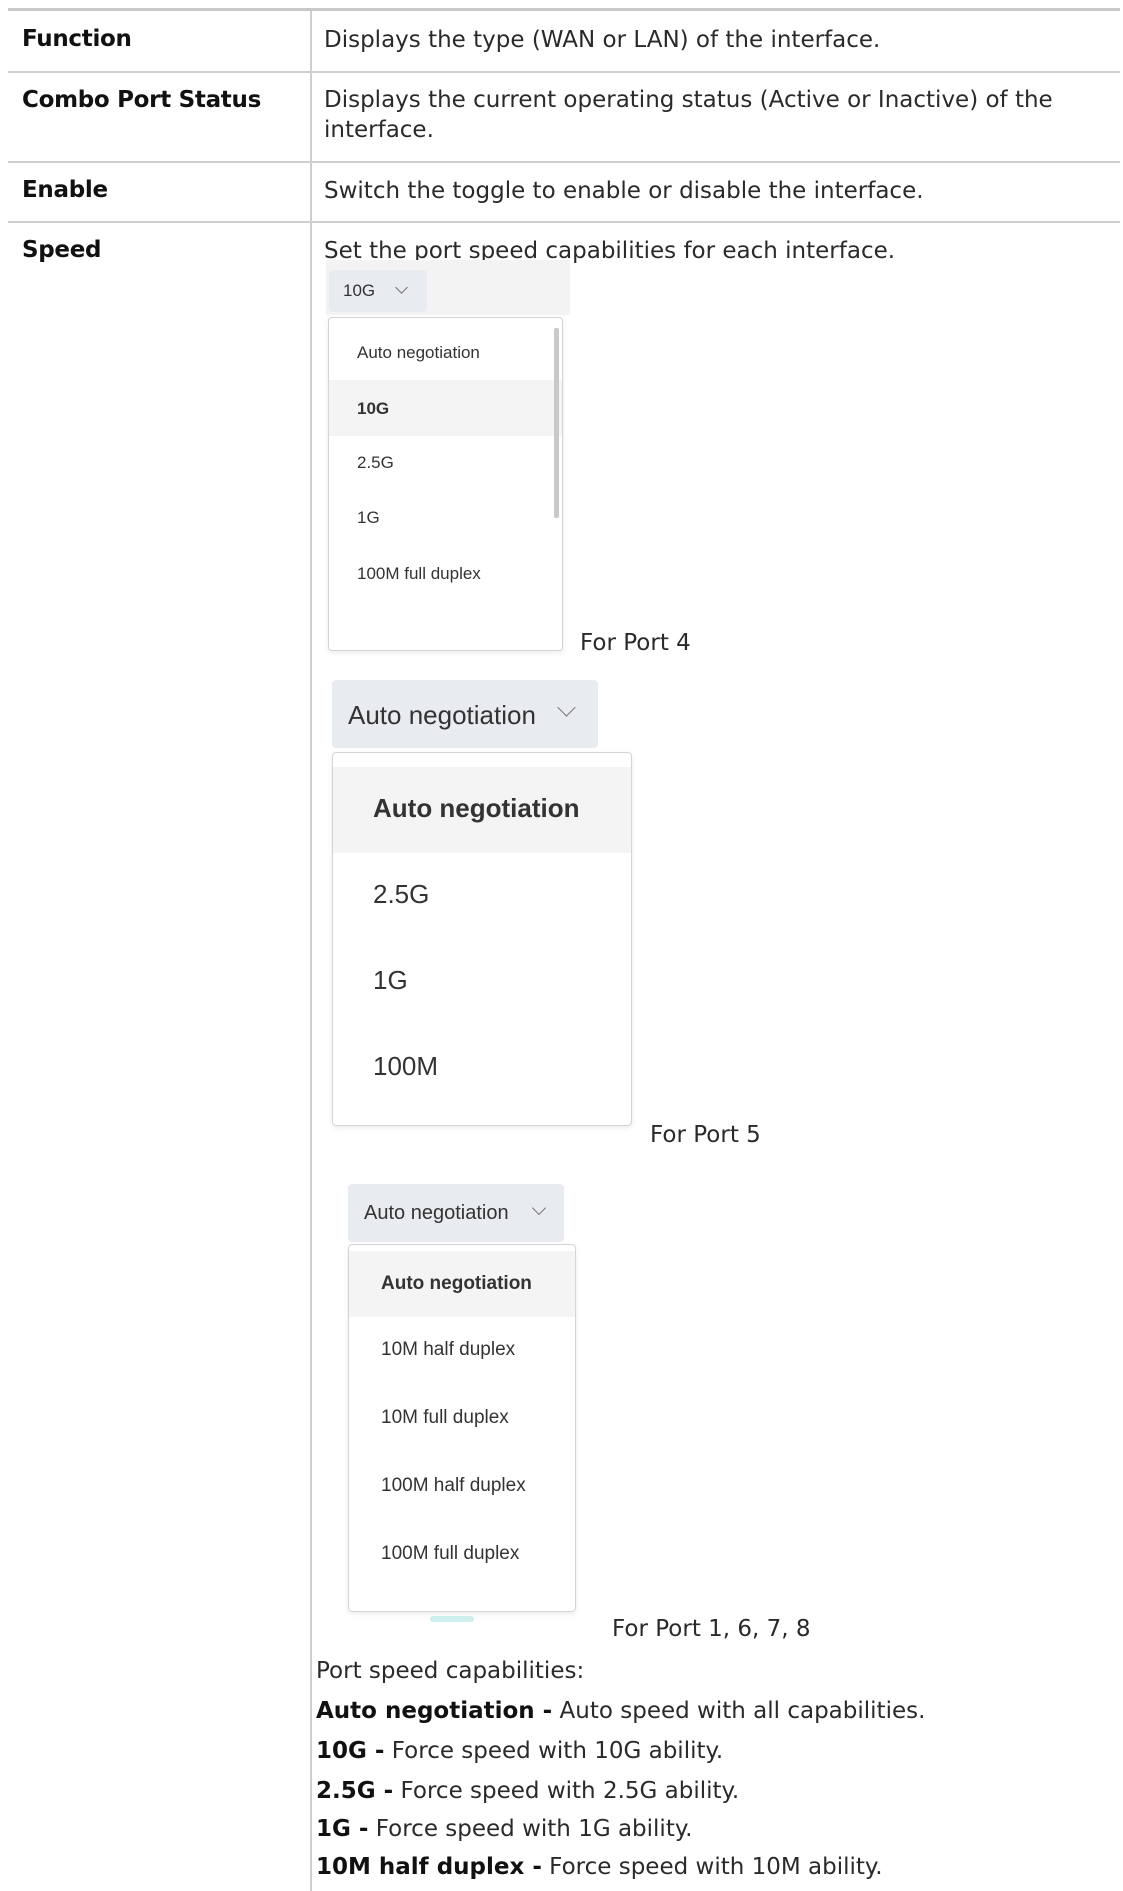  What do you see at coordinates (566, 1791) in the screenshot?
I see `capability-text: Force speed with 2.5G ability.` at bounding box center [566, 1791].